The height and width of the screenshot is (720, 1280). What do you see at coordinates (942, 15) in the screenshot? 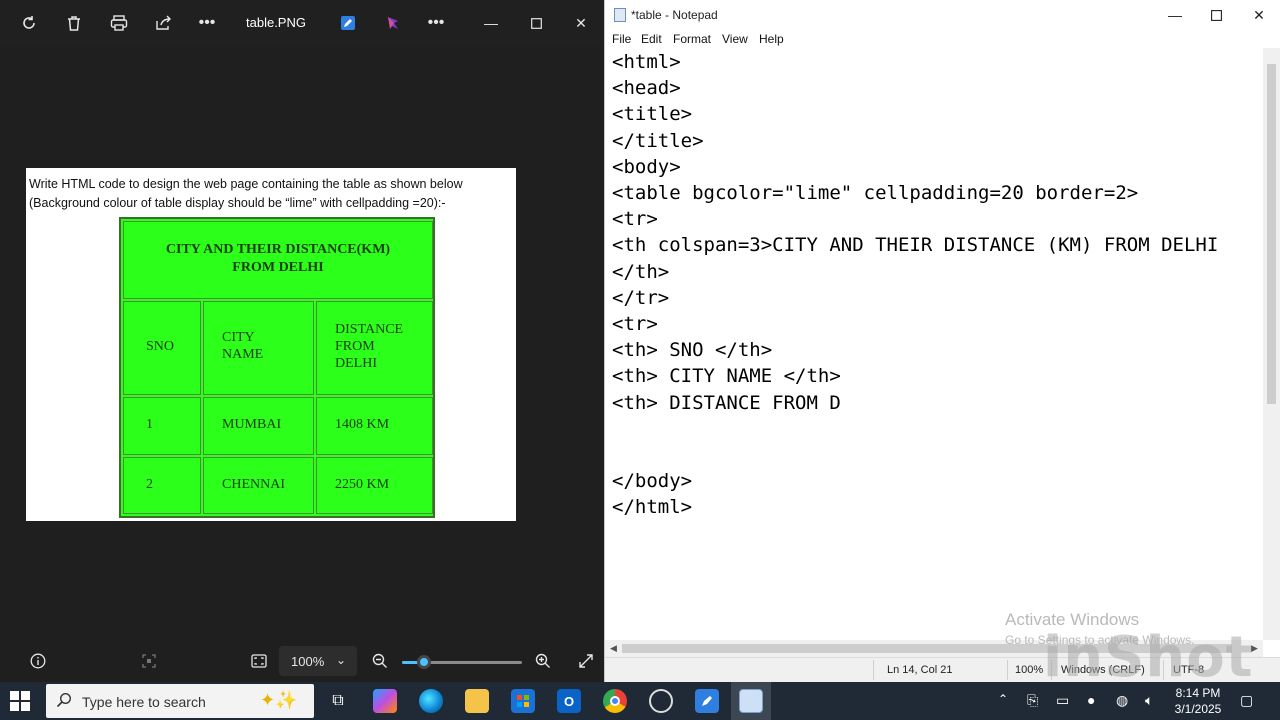
I see `notepad-titlebar: *table - Notepad — ✕` at bounding box center [942, 15].